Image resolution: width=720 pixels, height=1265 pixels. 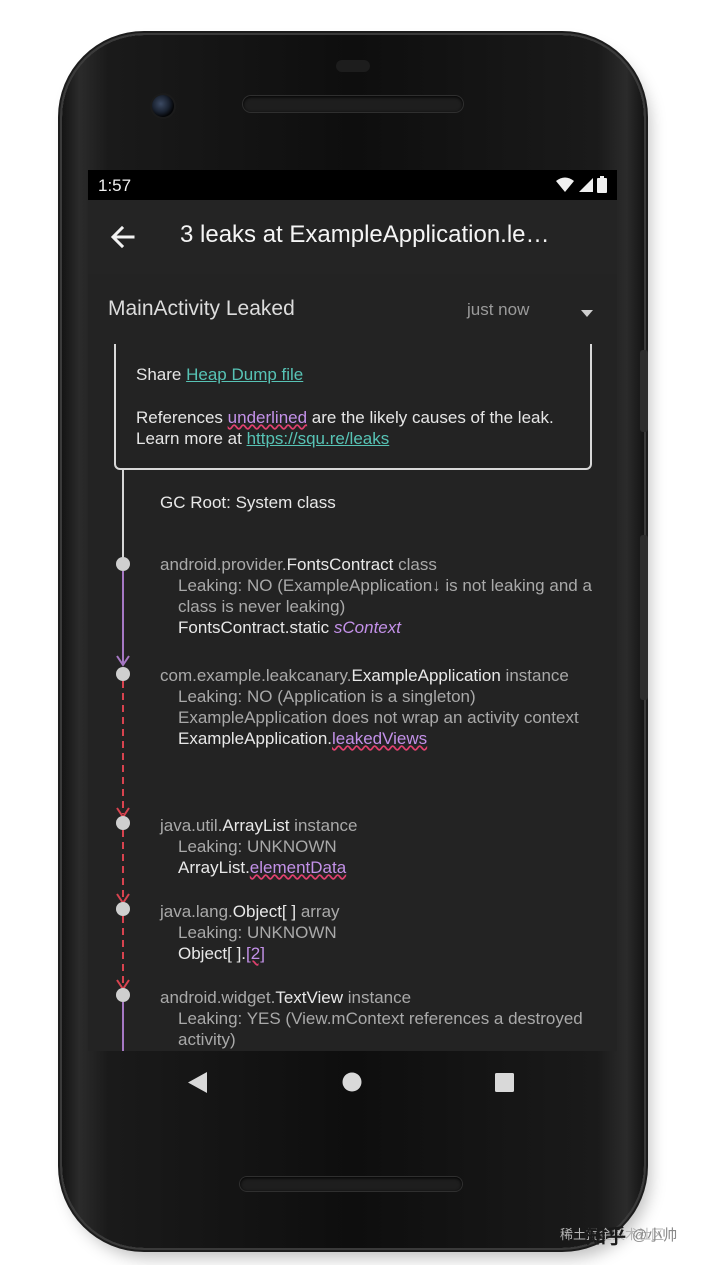 What do you see at coordinates (318, 911) in the screenshot?
I see `node-kind: array` at bounding box center [318, 911].